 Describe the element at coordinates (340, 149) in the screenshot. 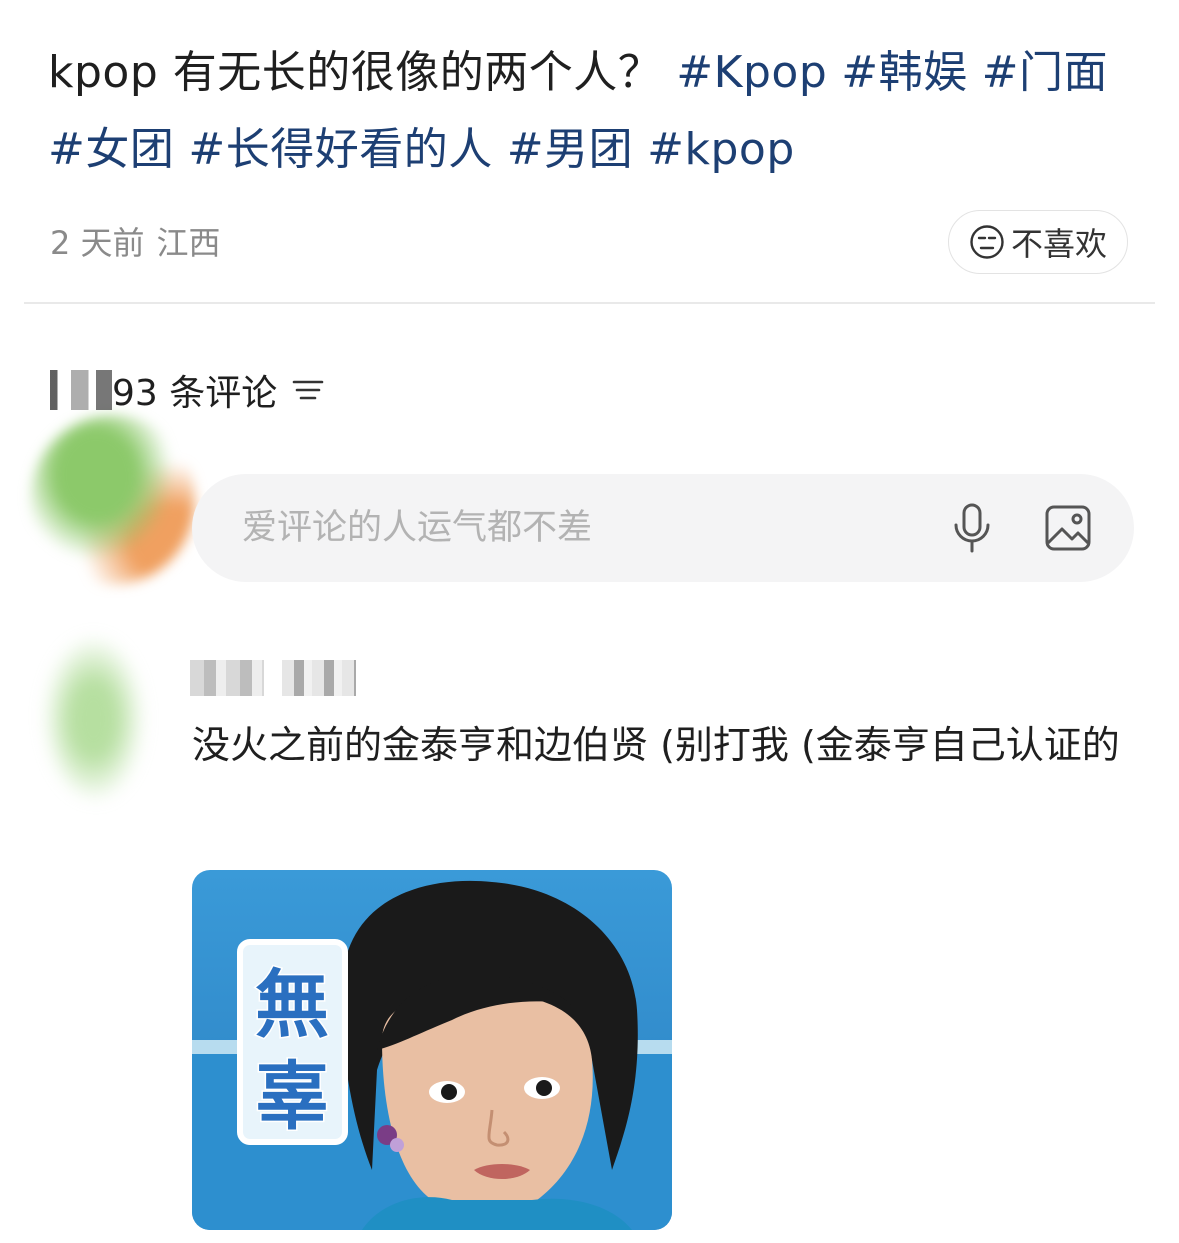

I see `tag-good-looking: #长得好看的人` at that location.